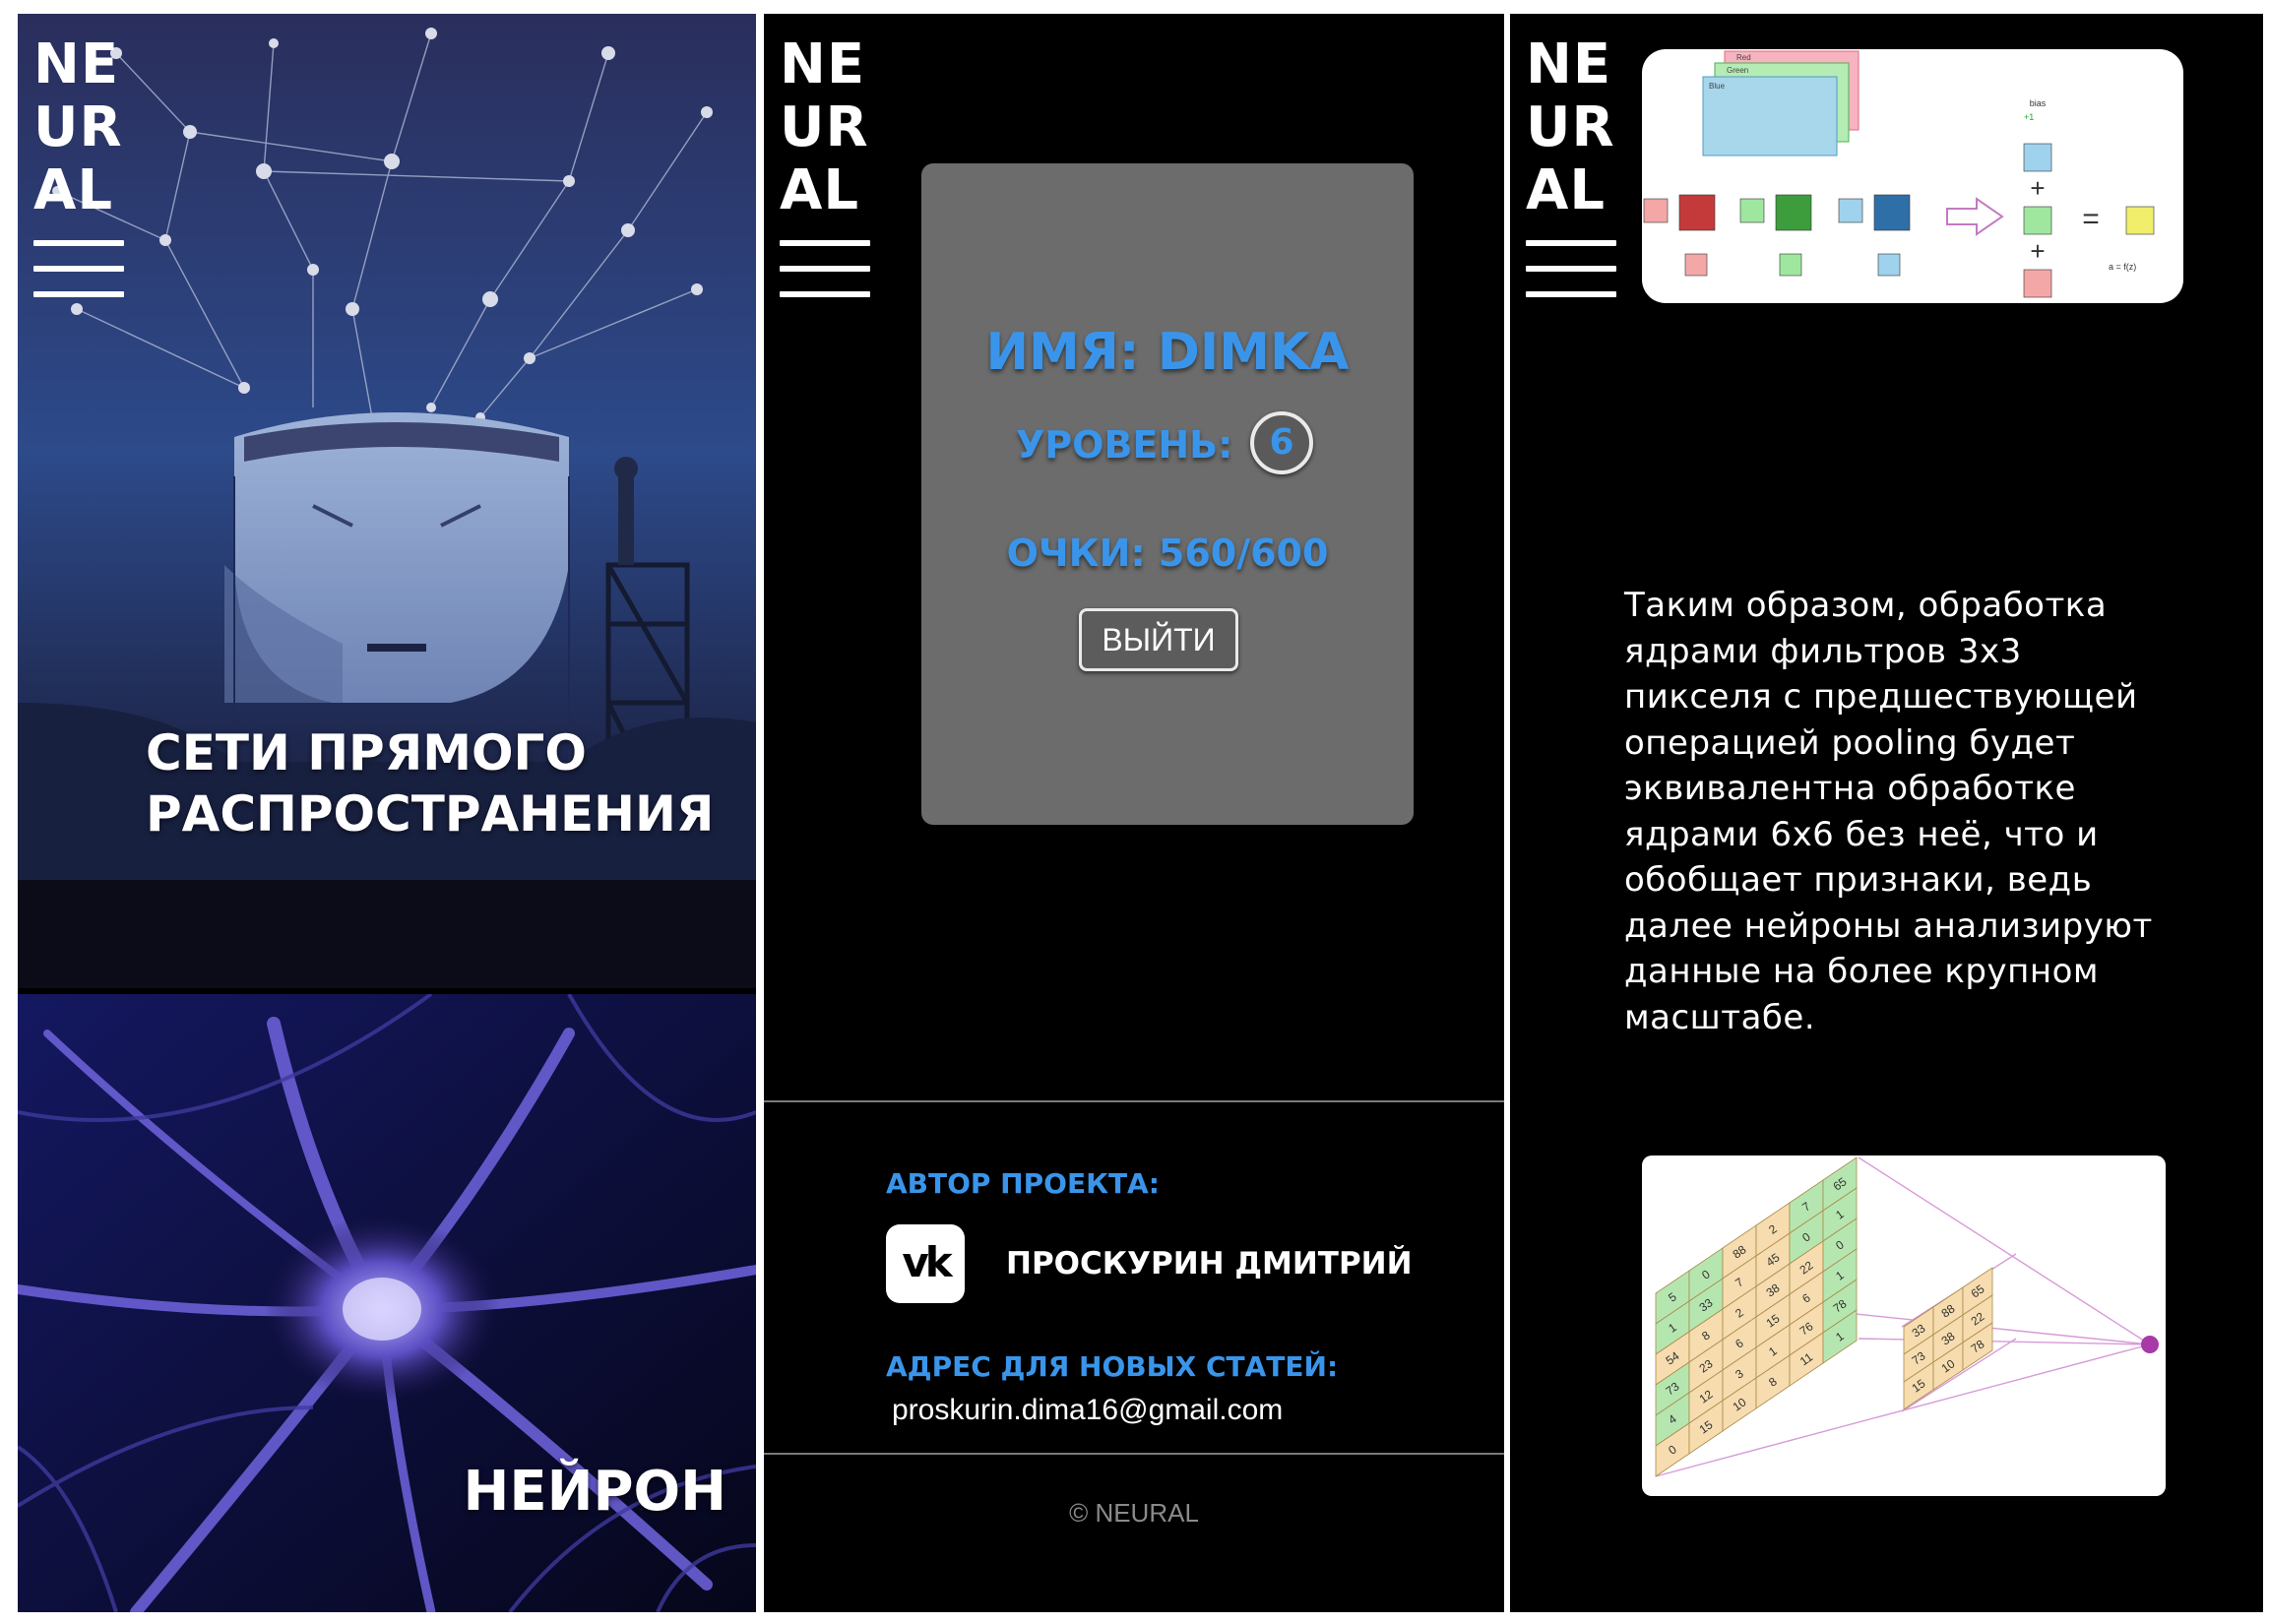  Describe the element at coordinates (1134, 1513) in the screenshot. I see `copyright: © NEURAL` at that location.